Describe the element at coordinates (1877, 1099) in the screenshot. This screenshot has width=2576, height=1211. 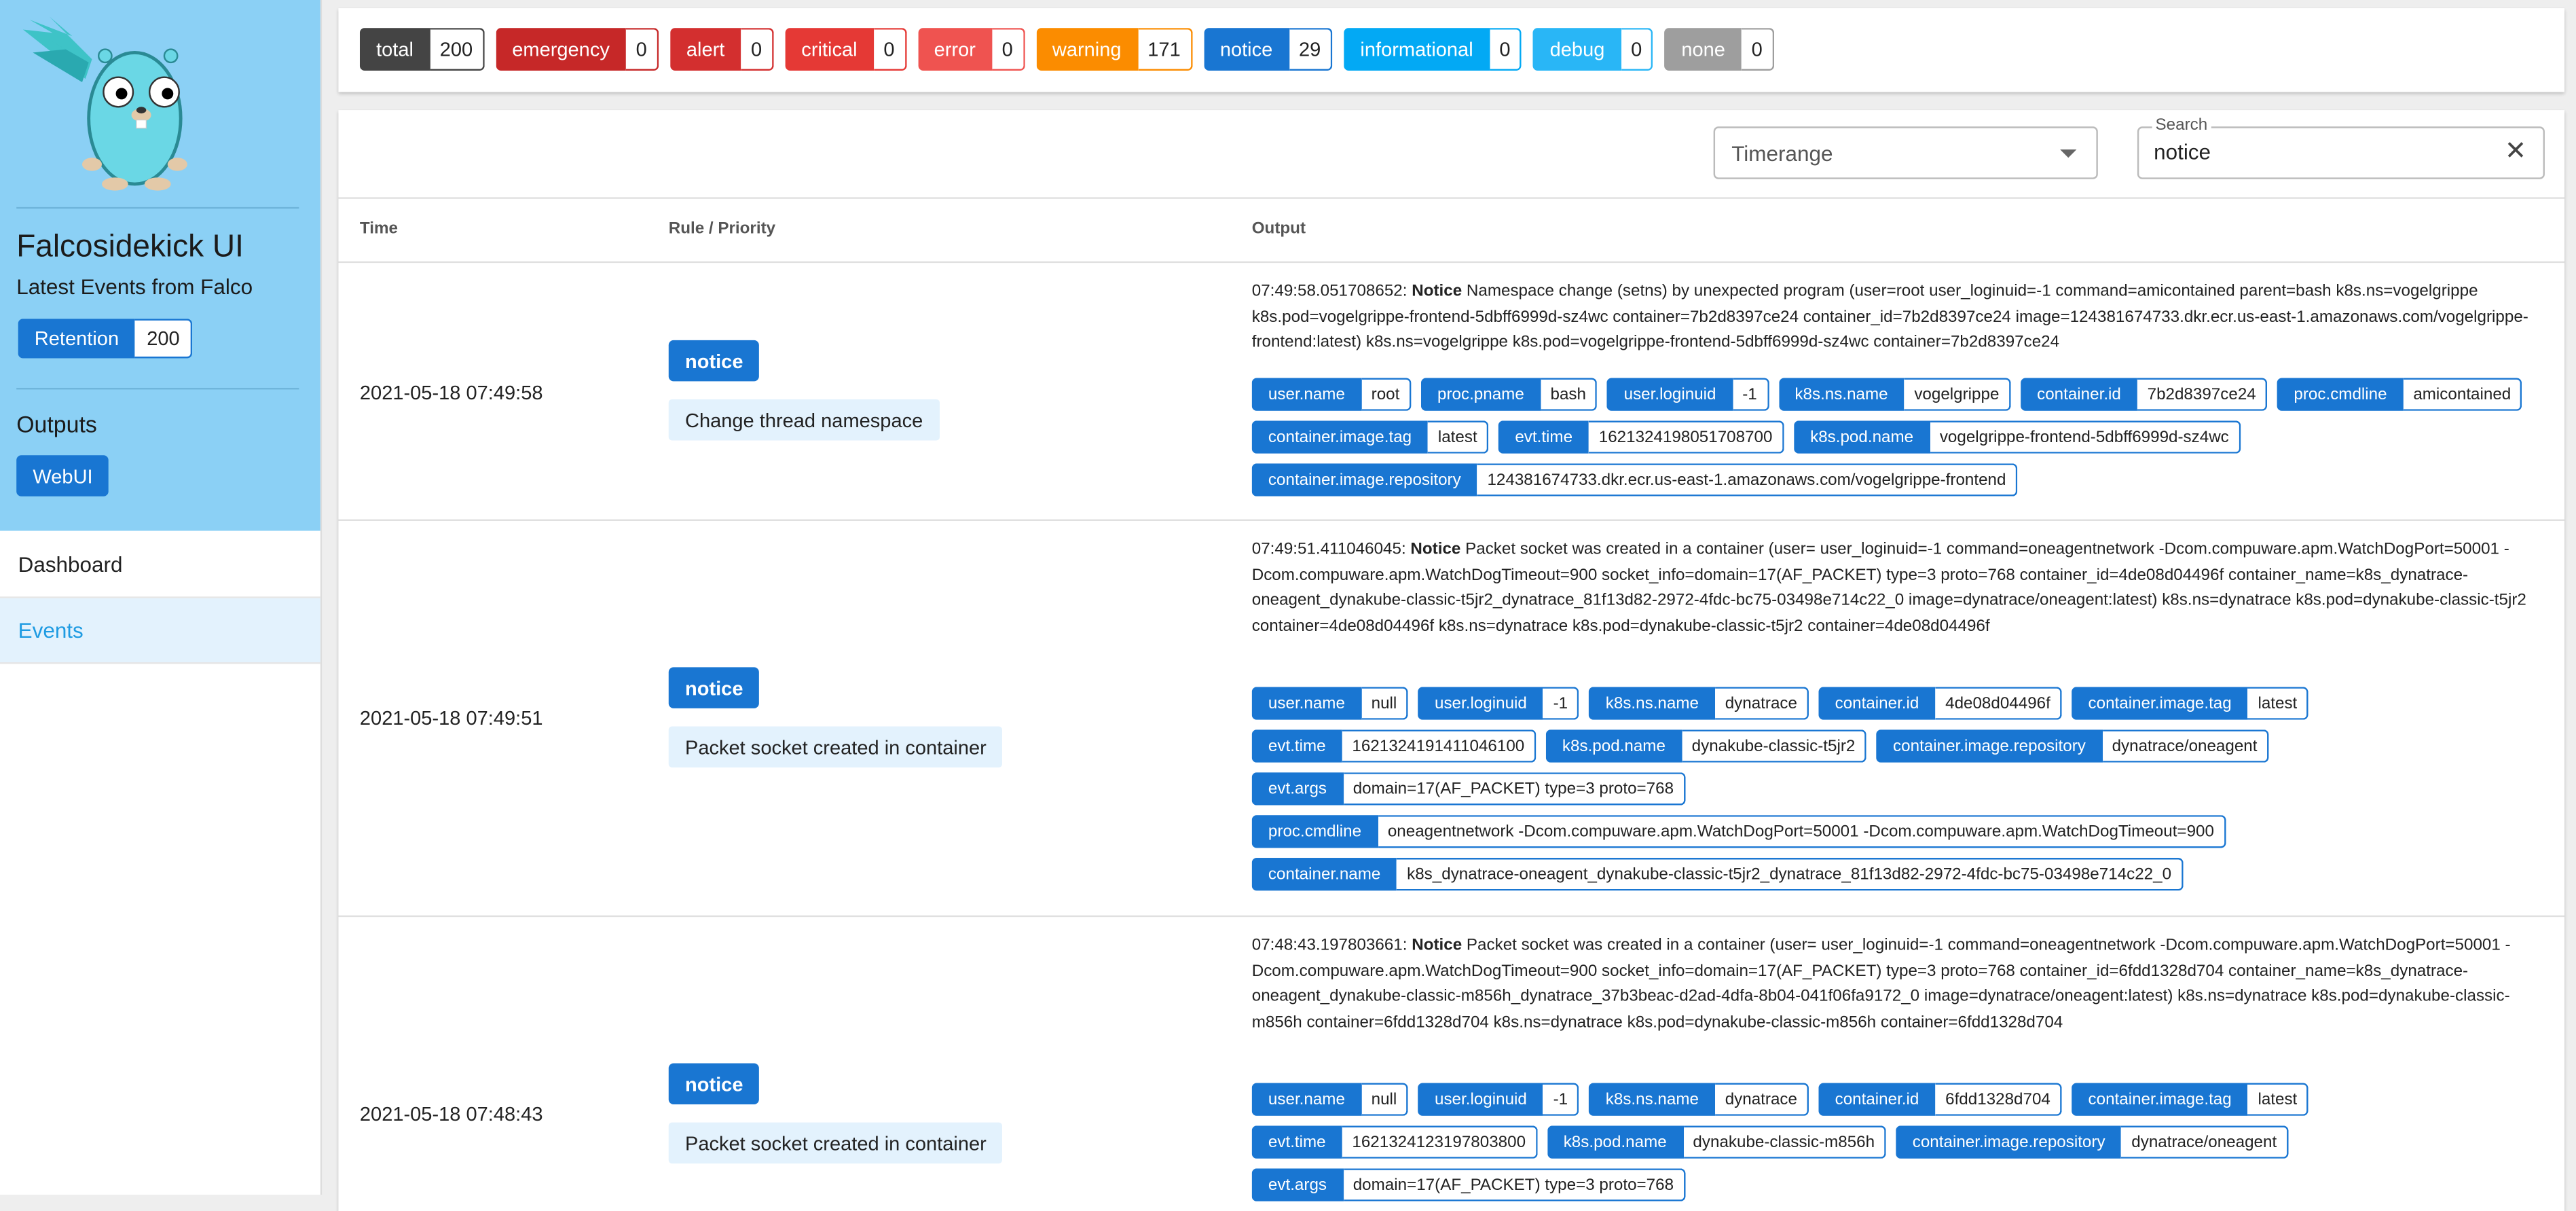
I see `field-key: container.id` at that location.